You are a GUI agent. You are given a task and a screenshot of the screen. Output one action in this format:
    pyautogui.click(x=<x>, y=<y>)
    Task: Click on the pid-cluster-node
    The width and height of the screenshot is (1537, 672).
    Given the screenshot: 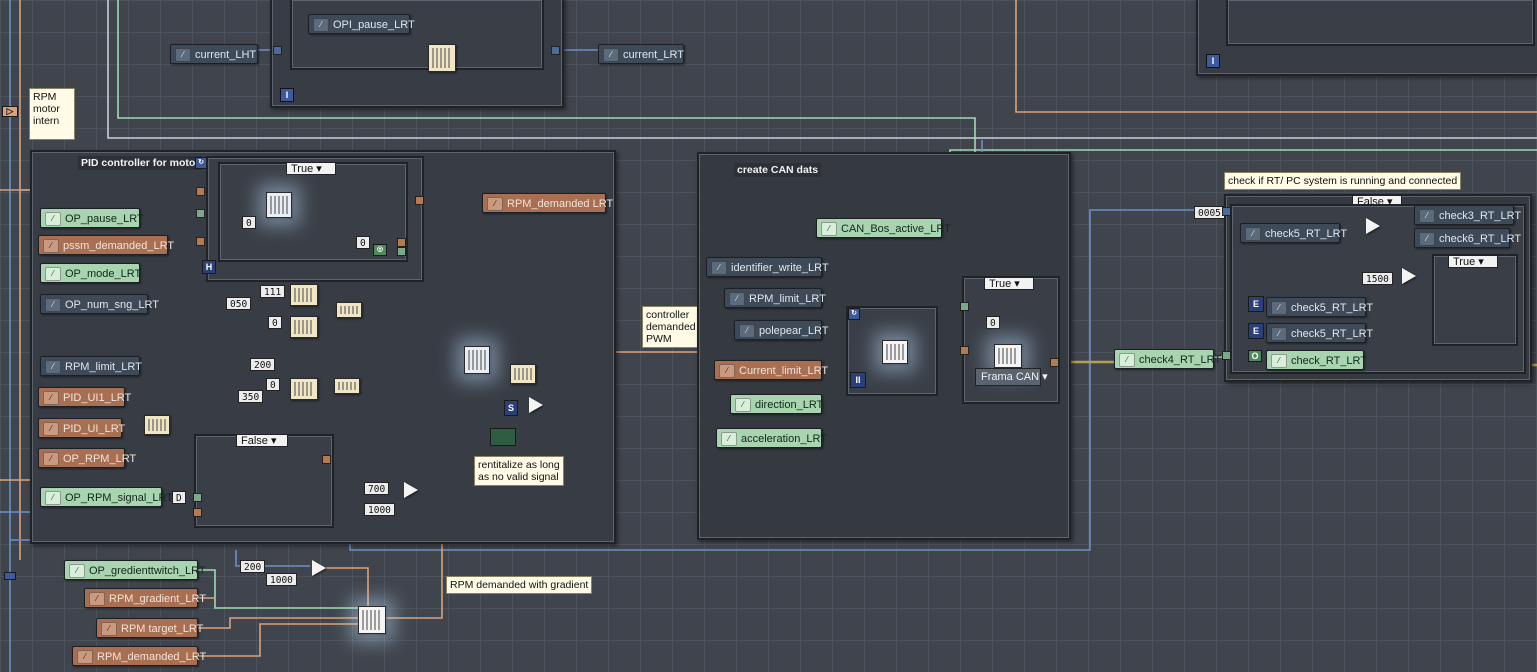 What is the action you would take?
    pyautogui.click(x=157, y=425)
    